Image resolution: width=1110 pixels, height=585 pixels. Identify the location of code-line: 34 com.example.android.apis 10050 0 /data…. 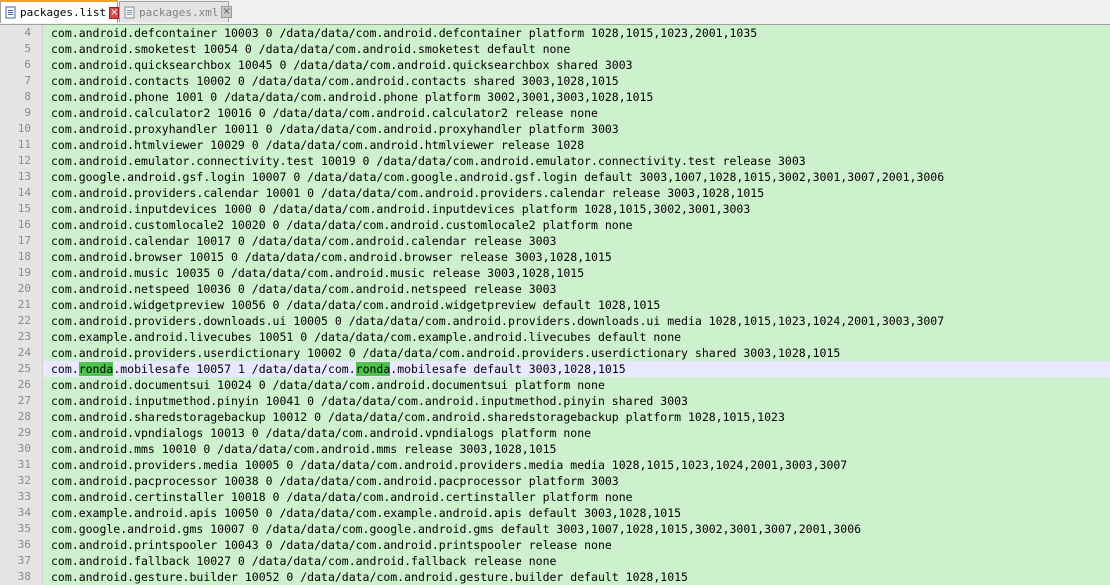
(555, 513).